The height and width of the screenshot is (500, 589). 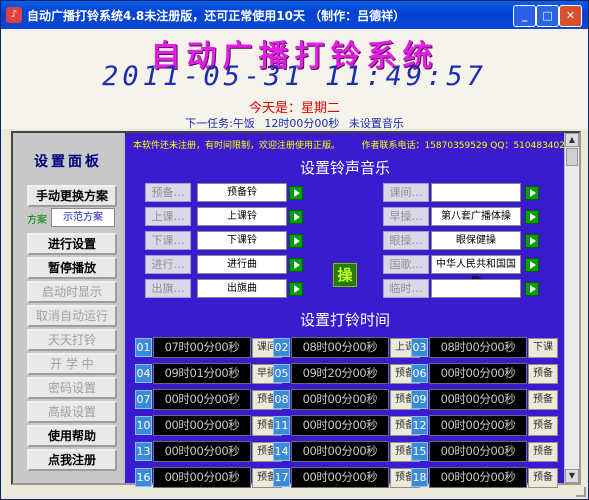 What do you see at coordinates (281, 451) in the screenshot?
I see `bell-number: 14` at bounding box center [281, 451].